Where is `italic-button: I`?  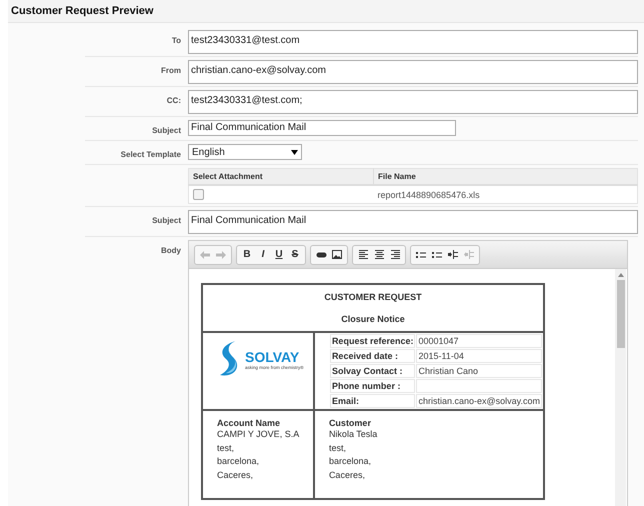 italic-button: I is located at coordinates (263, 254).